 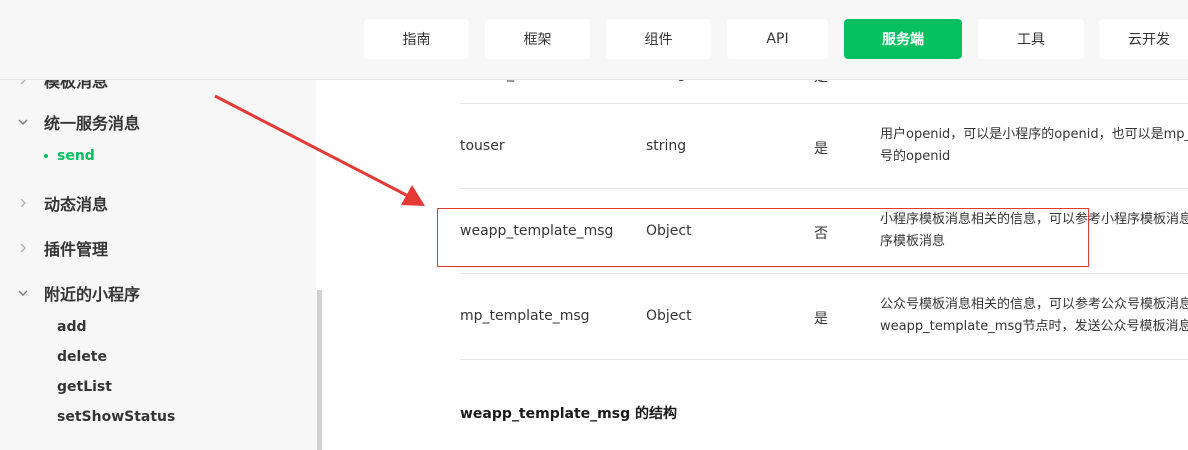 What do you see at coordinates (72, 327) in the screenshot?
I see `sidebar-item-add: add` at bounding box center [72, 327].